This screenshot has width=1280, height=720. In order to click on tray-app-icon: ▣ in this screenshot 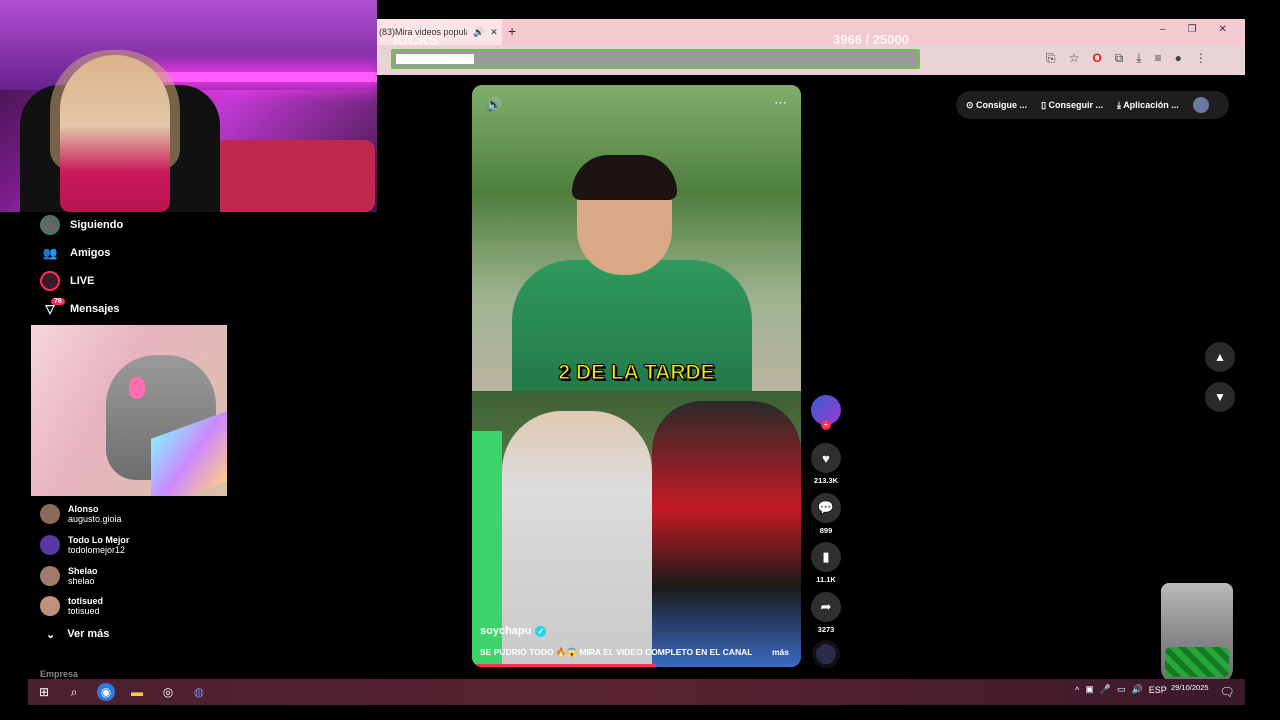, I will do `click(1089, 689)`.